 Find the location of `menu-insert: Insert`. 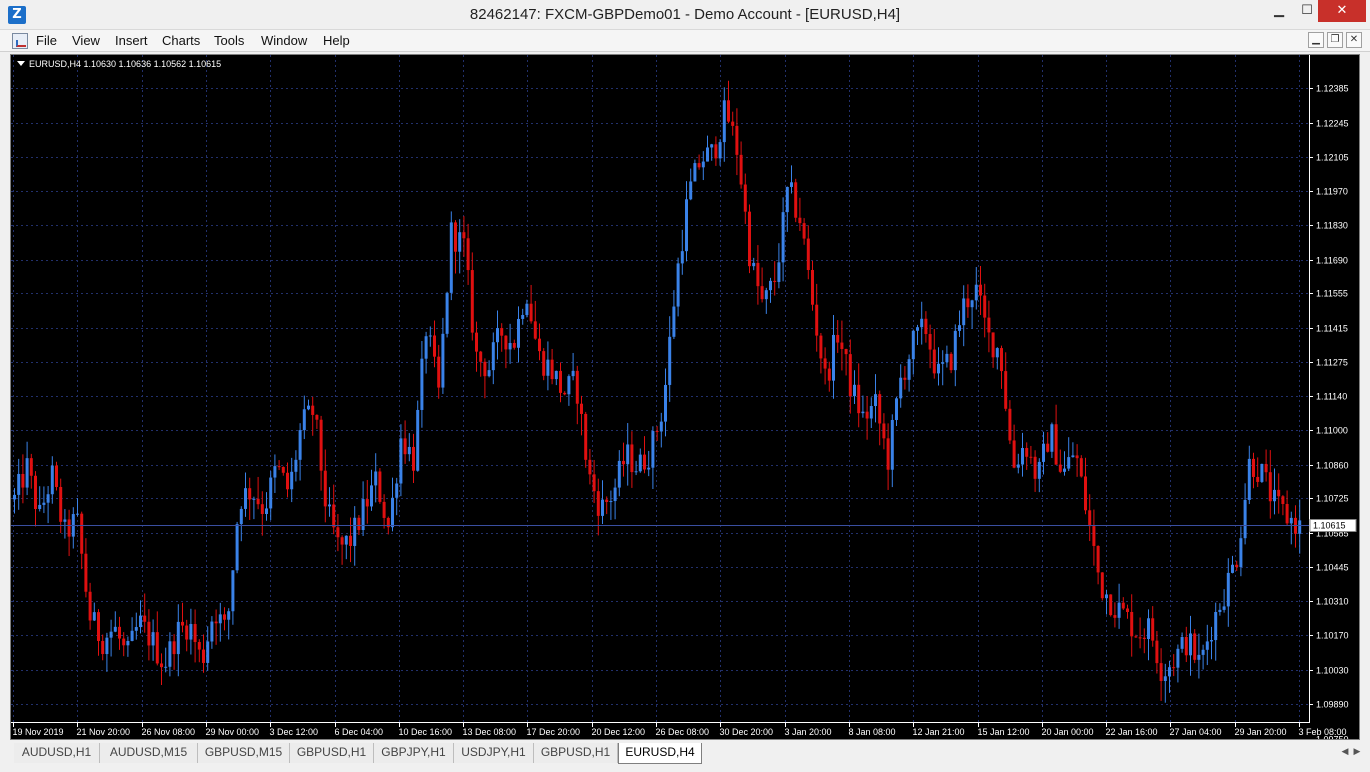

menu-insert: Insert is located at coordinates (131, 40).